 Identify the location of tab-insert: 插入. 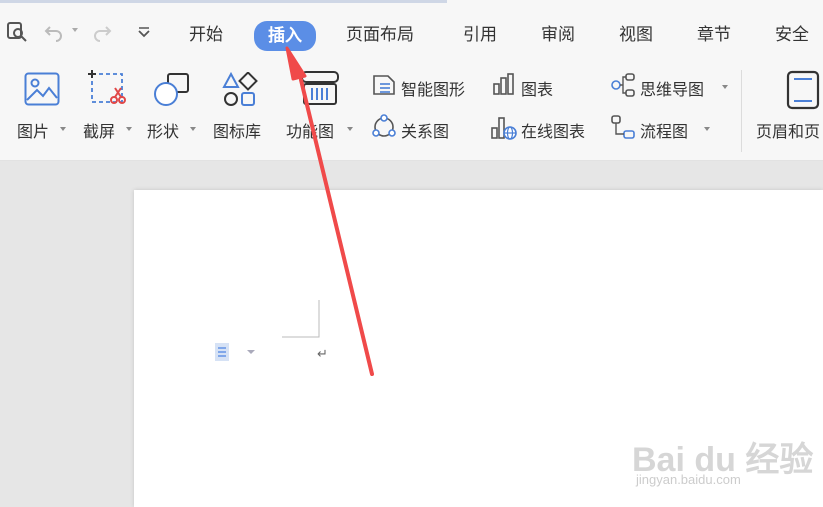
(285, 36).